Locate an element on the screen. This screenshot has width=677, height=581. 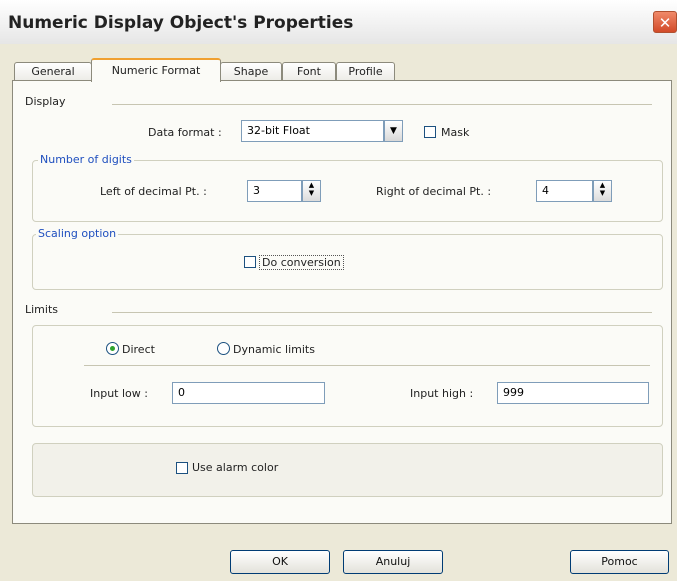
input-low-field: 0 is located at coordinates (248, 393).